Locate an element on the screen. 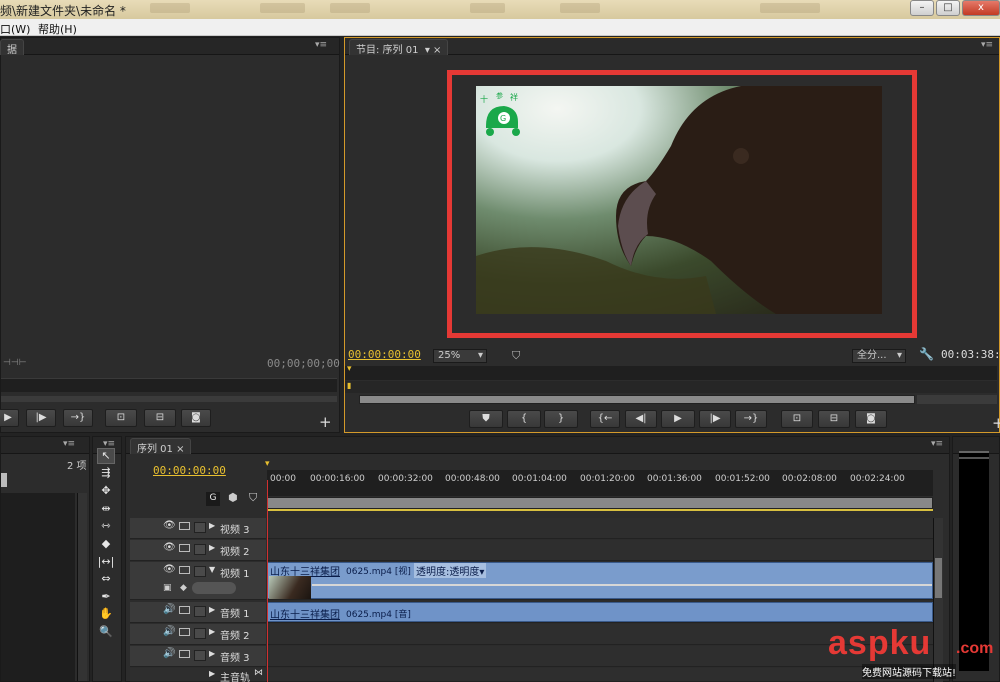 The width and height of the screenshot is (1000, 682). snap-icon: G is located at coordinates (213, 499).